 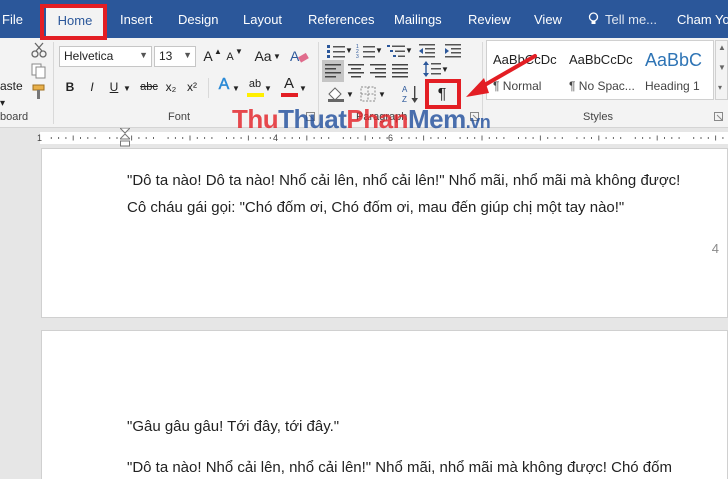 What do you see at coordinates (14, 117) in the screenshot?
I see `clipboard-group-label: board` at bounding box center [14, 117].